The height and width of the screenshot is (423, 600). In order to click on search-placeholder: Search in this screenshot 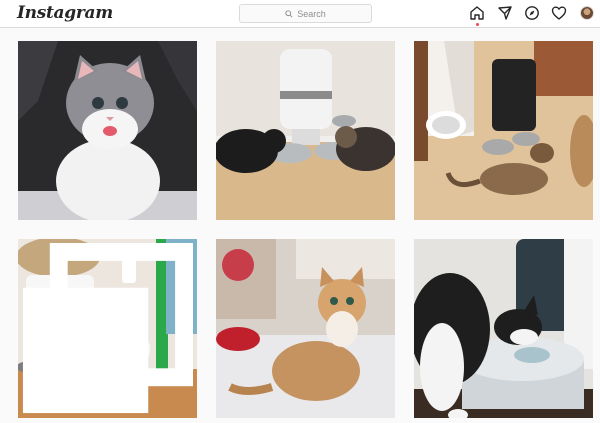, I will do `click(311, 13)`.